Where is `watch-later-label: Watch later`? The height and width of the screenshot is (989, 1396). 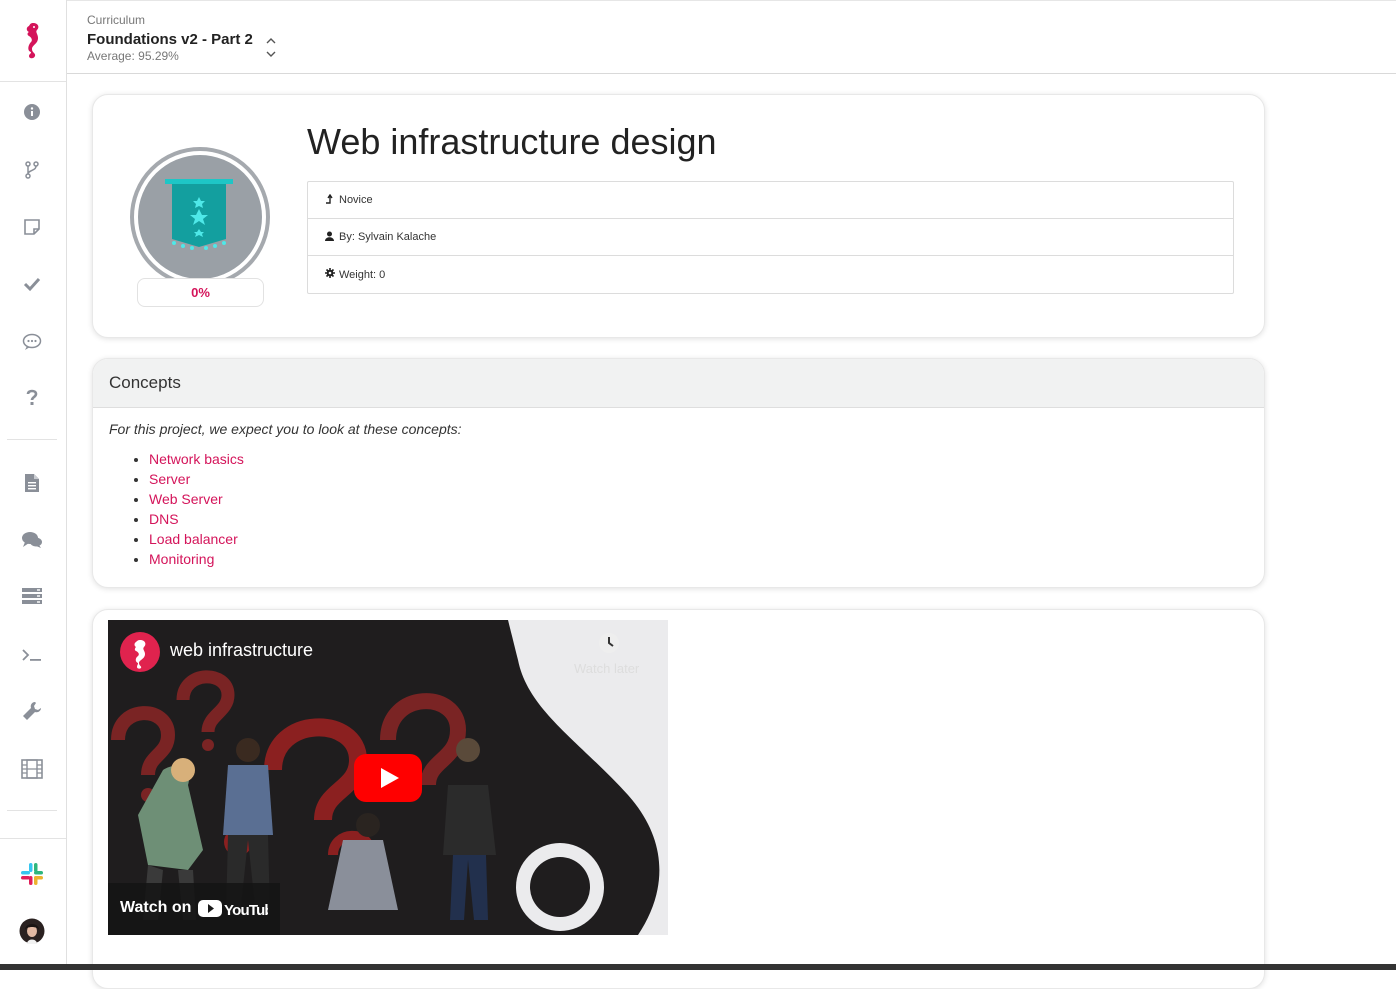
watch-later-label: Watch later is located at coordinates (606, 668).